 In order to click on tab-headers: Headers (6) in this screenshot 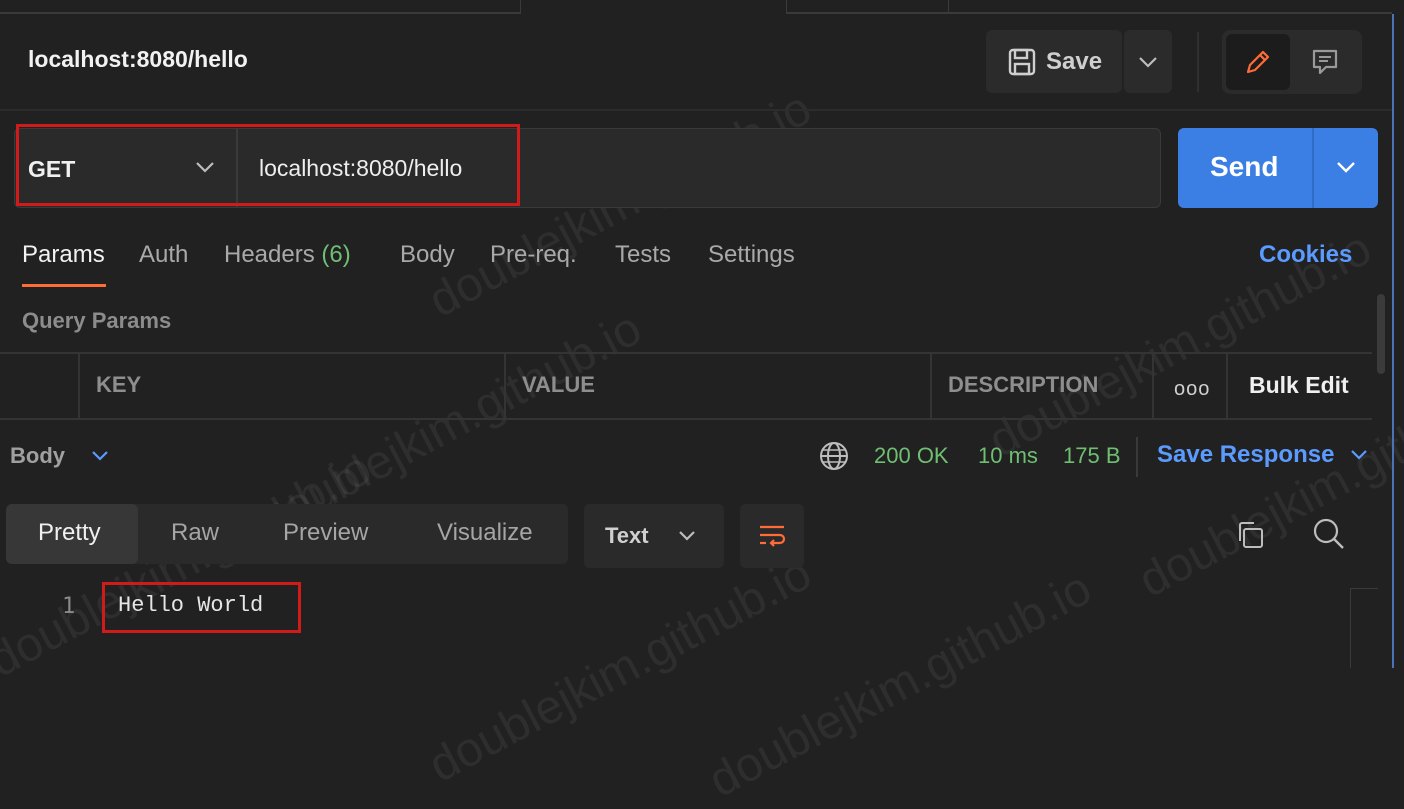, I will do `click(287, 255)`.